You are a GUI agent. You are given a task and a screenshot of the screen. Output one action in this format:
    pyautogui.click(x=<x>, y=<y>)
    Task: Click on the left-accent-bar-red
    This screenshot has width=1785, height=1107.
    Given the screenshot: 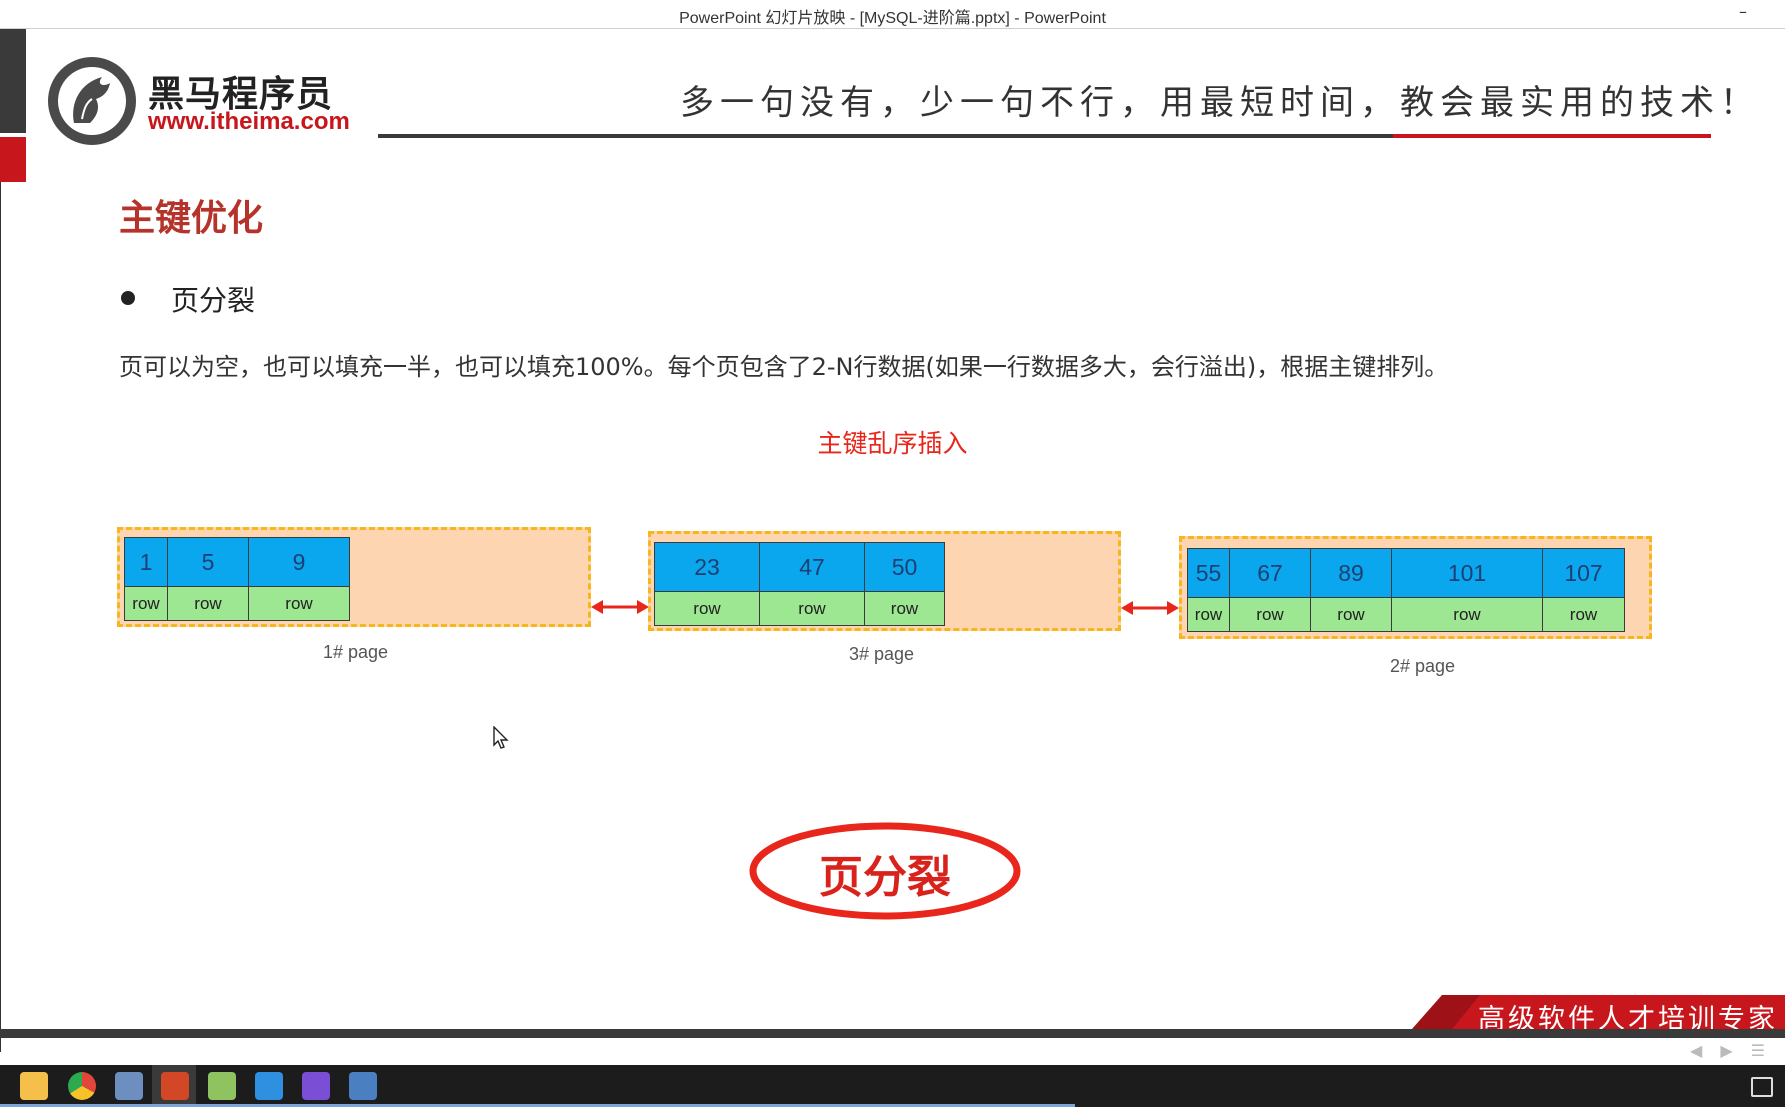 What is the action you would take?
    pyautogui.click(x=13, y=159)
    